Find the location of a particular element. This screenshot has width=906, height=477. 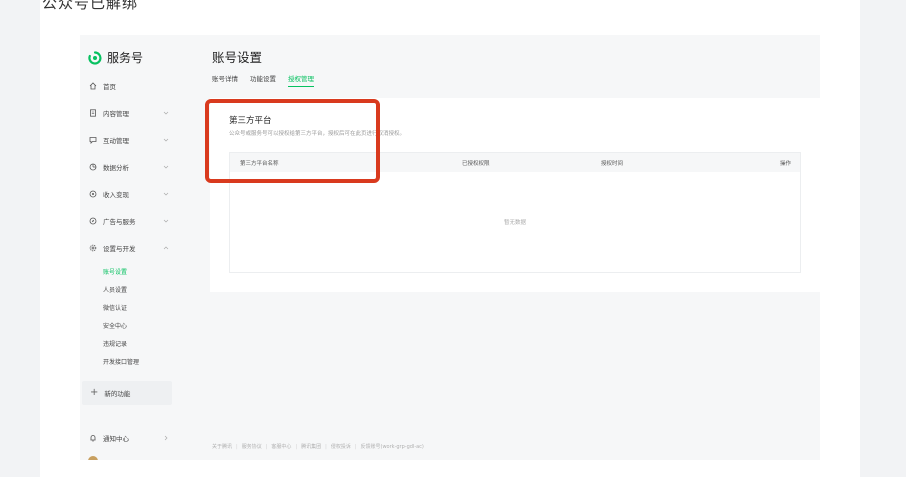

brand: 服务号 is located at coordinates (115, 57).